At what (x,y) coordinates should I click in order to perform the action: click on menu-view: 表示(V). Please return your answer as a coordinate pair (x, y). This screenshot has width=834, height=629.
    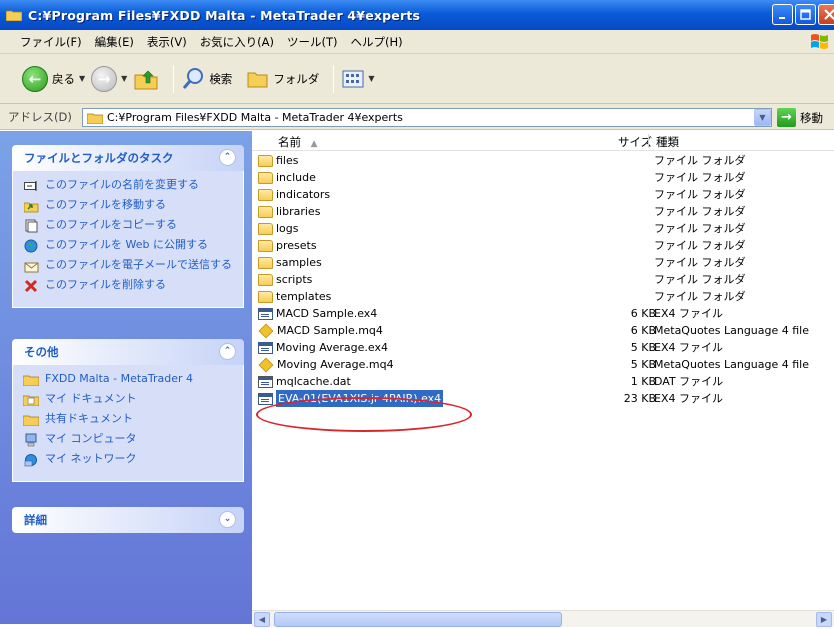
    Looking at the image, I should click on (167, 42).